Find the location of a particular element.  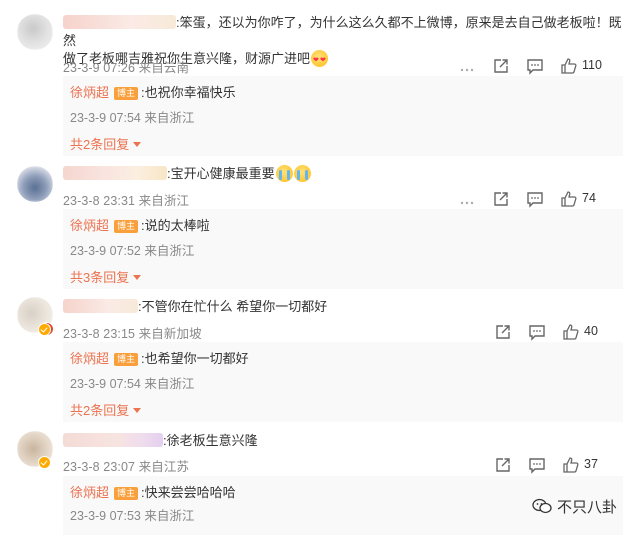

reply-time: 23-3-9 07:53 is located at coordinates (105, 516).